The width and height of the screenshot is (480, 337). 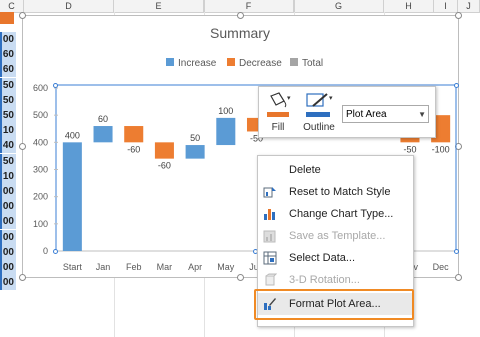 What do you see at coordinates (40, 88) in the screenshot?
I see `y-tick-label: 600` at bounding box center [40, 88].